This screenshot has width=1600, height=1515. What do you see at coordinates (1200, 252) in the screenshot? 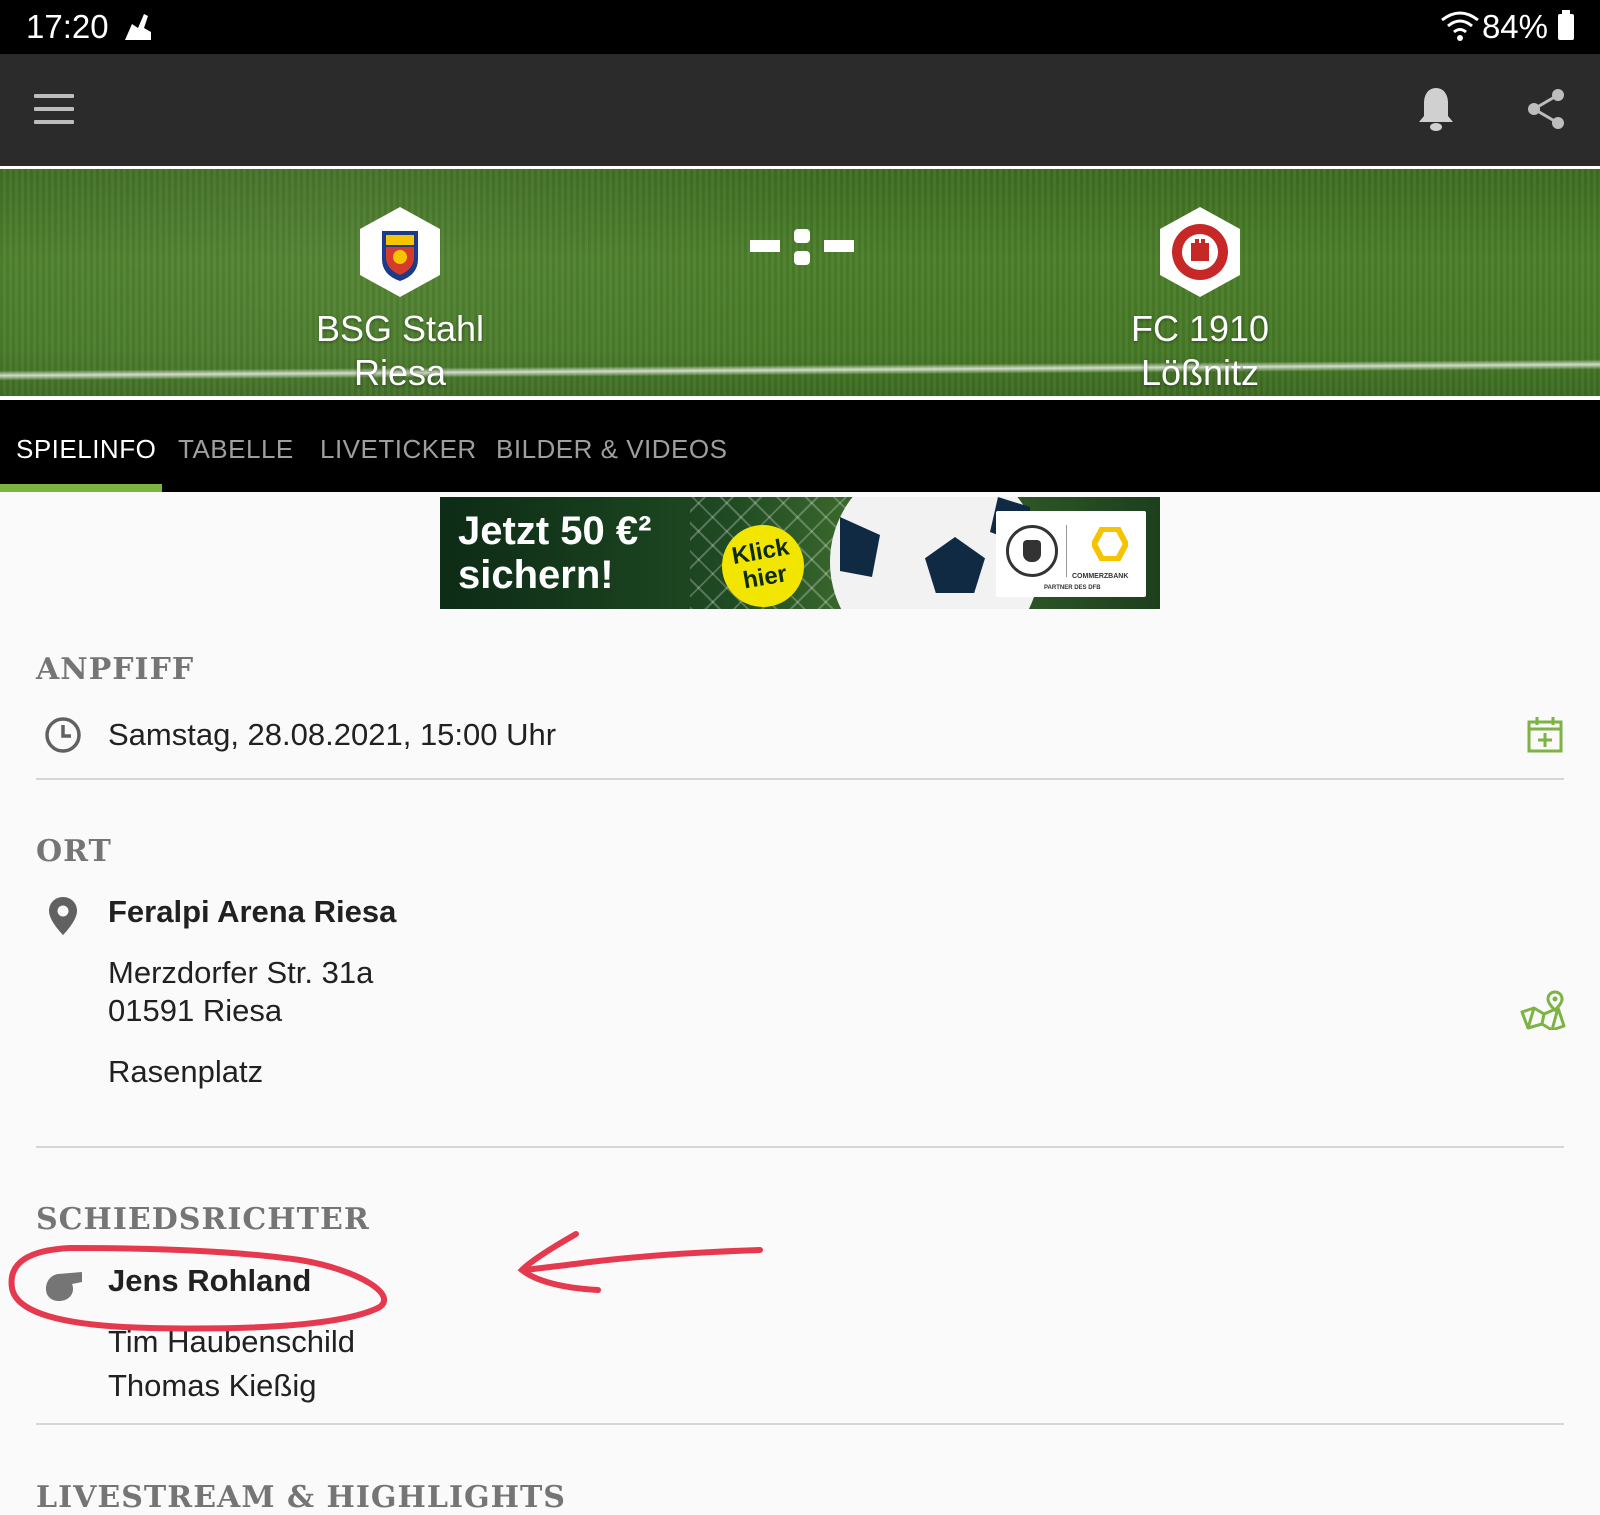
I see `away-team-logo` at bounding box center [1200, 252].